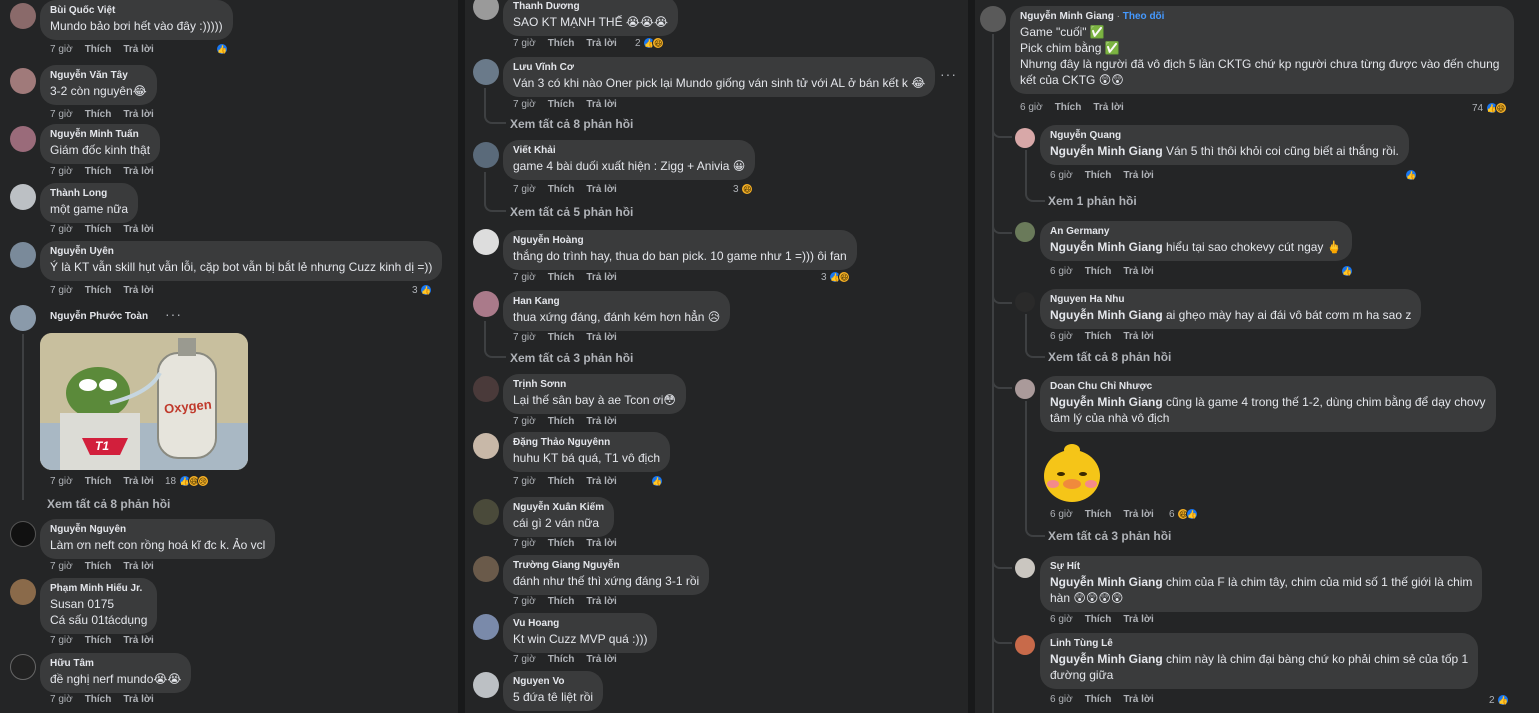  I want to click on commenter-name: Nguyễn Văn Tây, so click(98, 76).